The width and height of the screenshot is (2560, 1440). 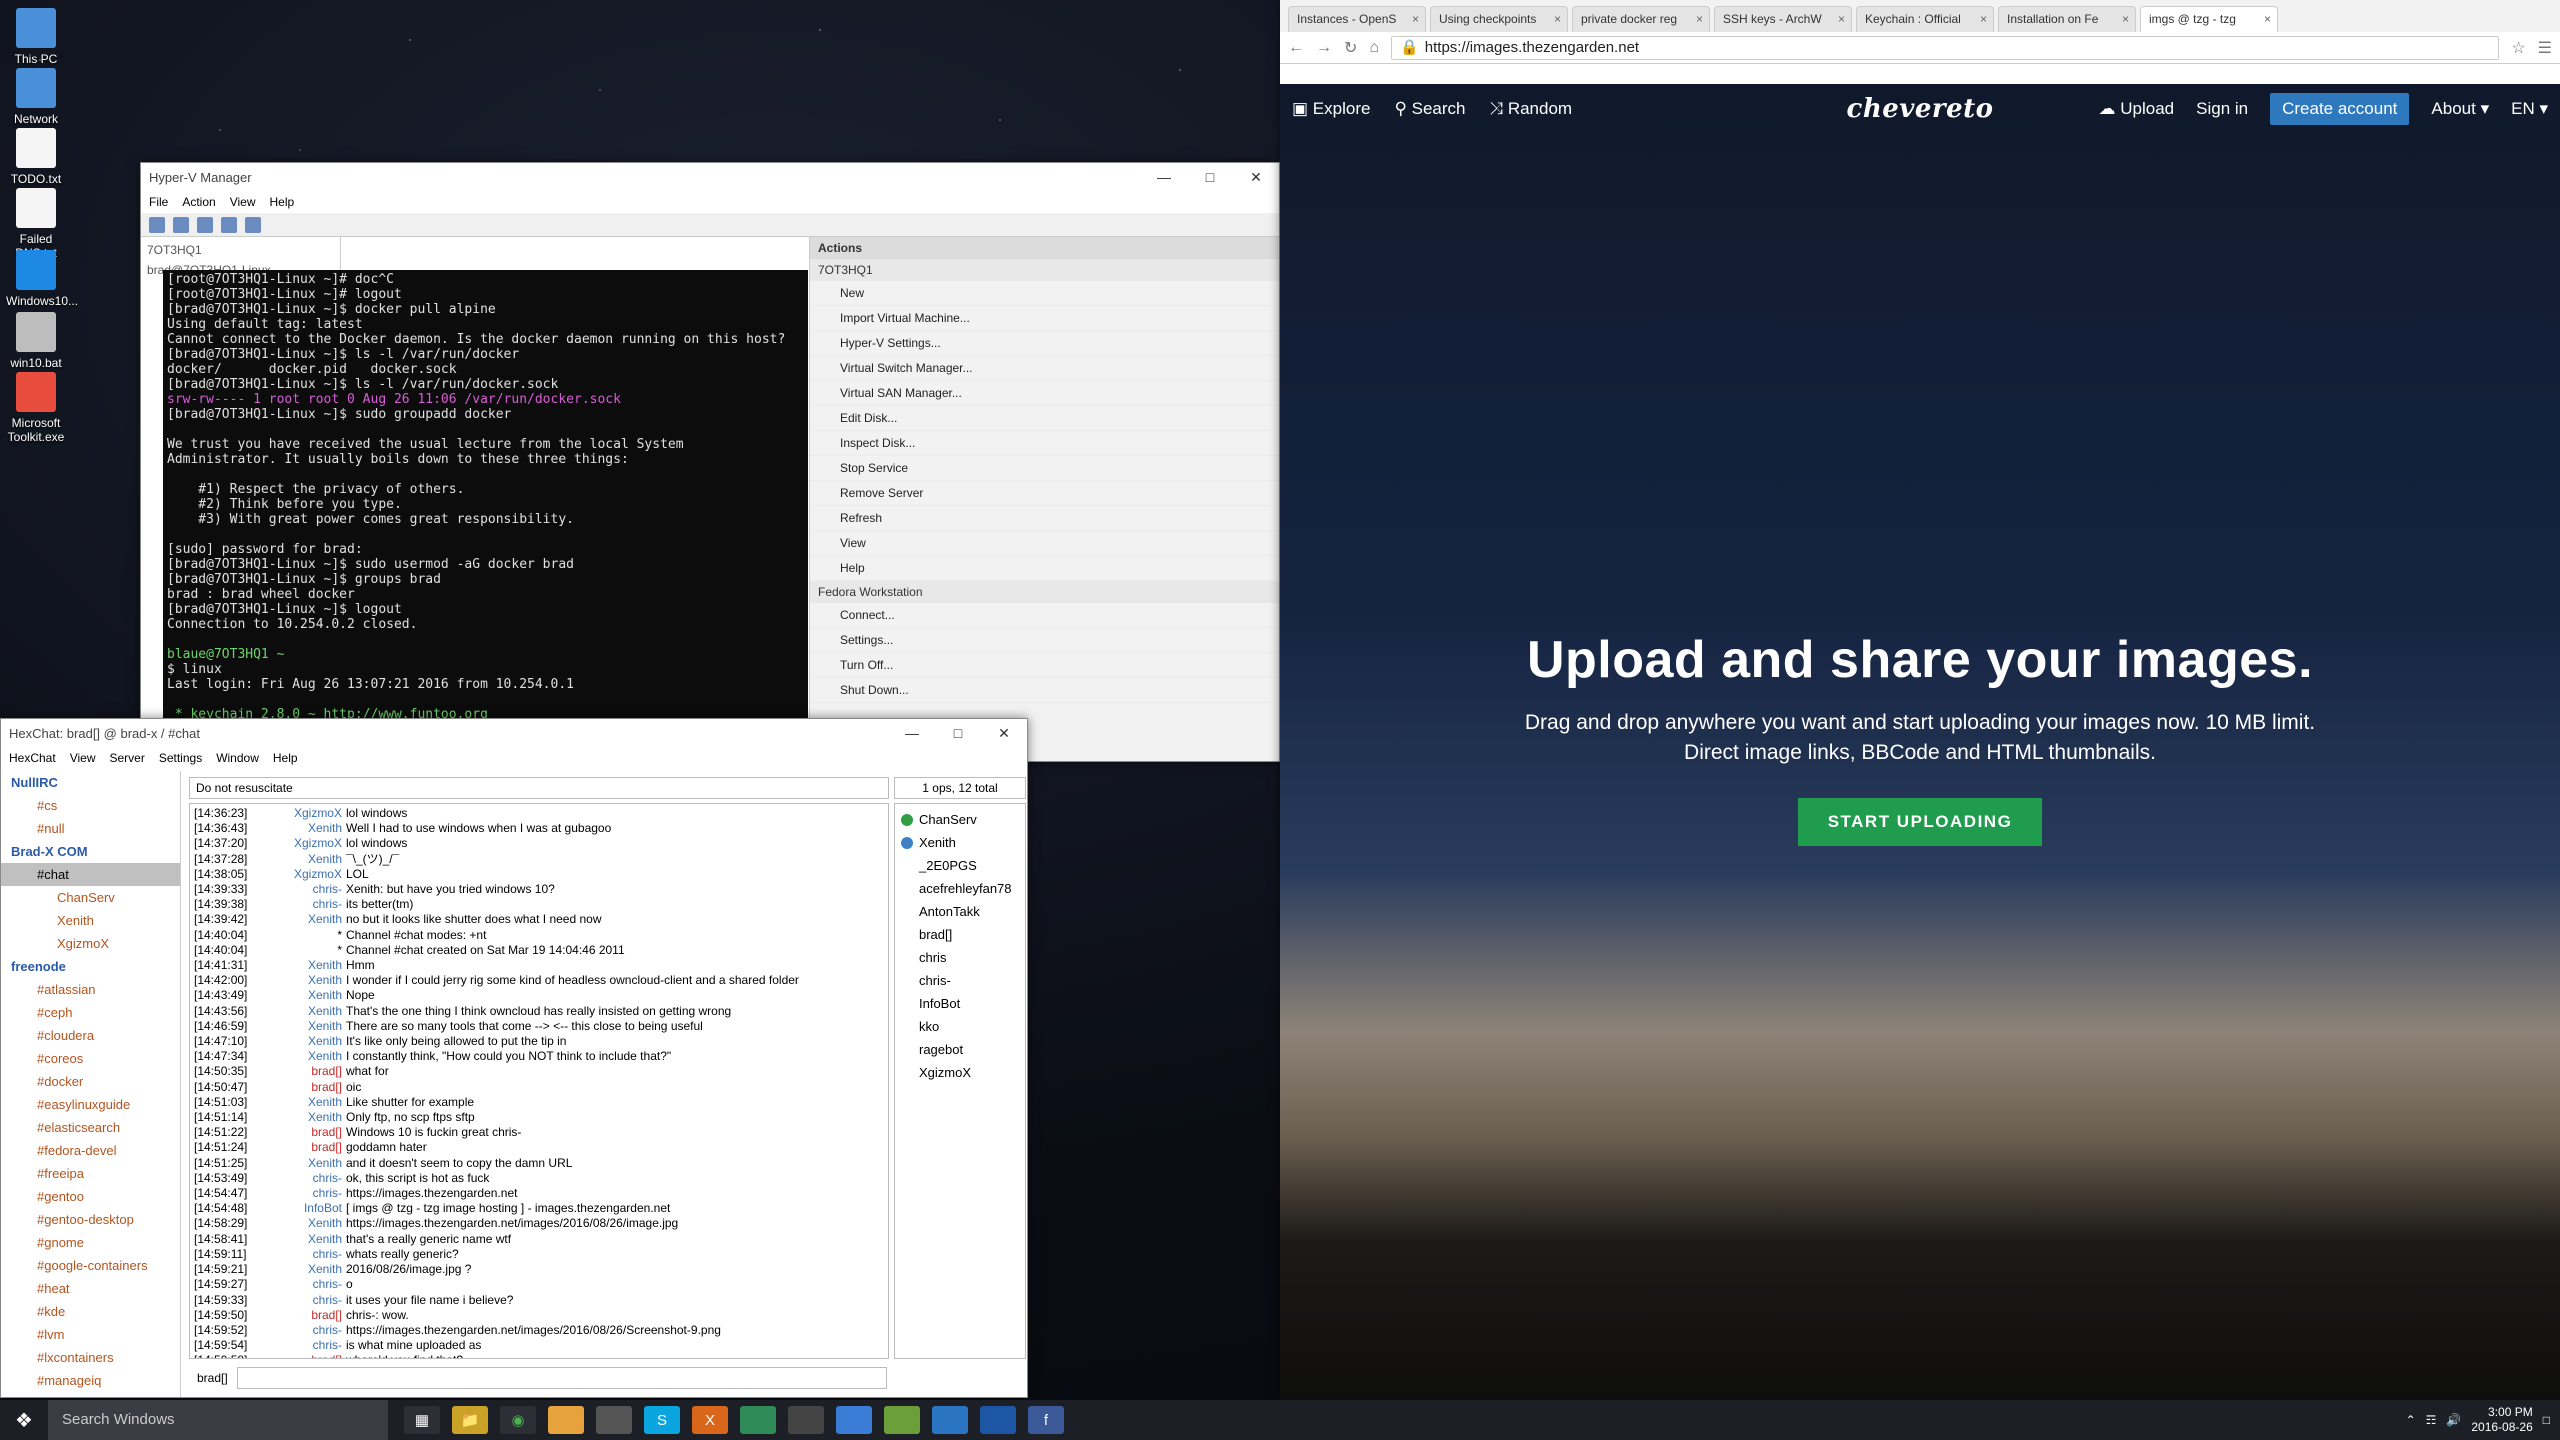 What do you see at coordinates (2529, 109) in the screenshot?
I see `language-menu: EN ▾` at bounding box center [2529, 109].